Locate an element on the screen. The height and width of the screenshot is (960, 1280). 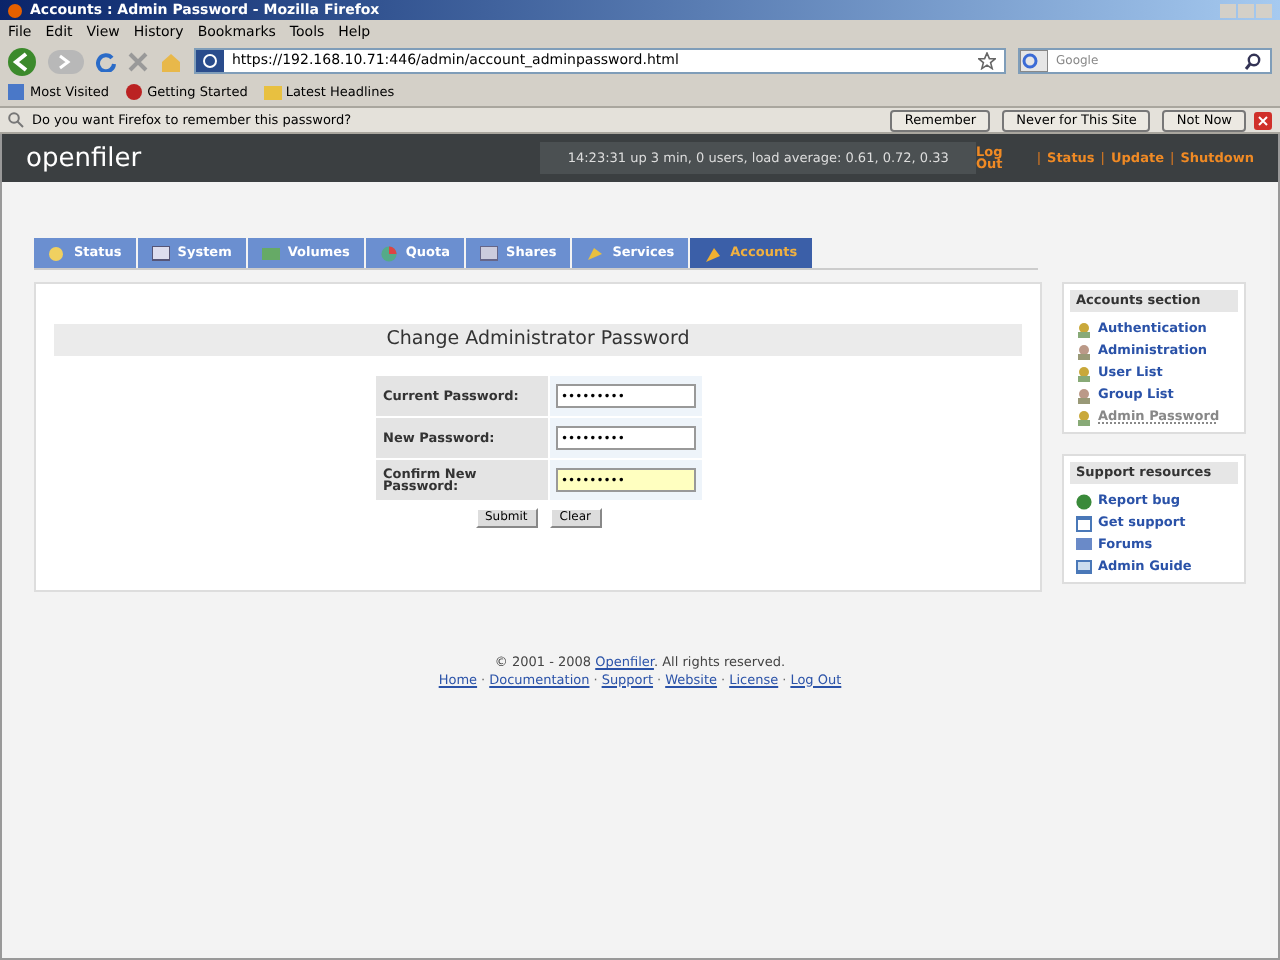
book-icon is located at coordinates (1084, 567).